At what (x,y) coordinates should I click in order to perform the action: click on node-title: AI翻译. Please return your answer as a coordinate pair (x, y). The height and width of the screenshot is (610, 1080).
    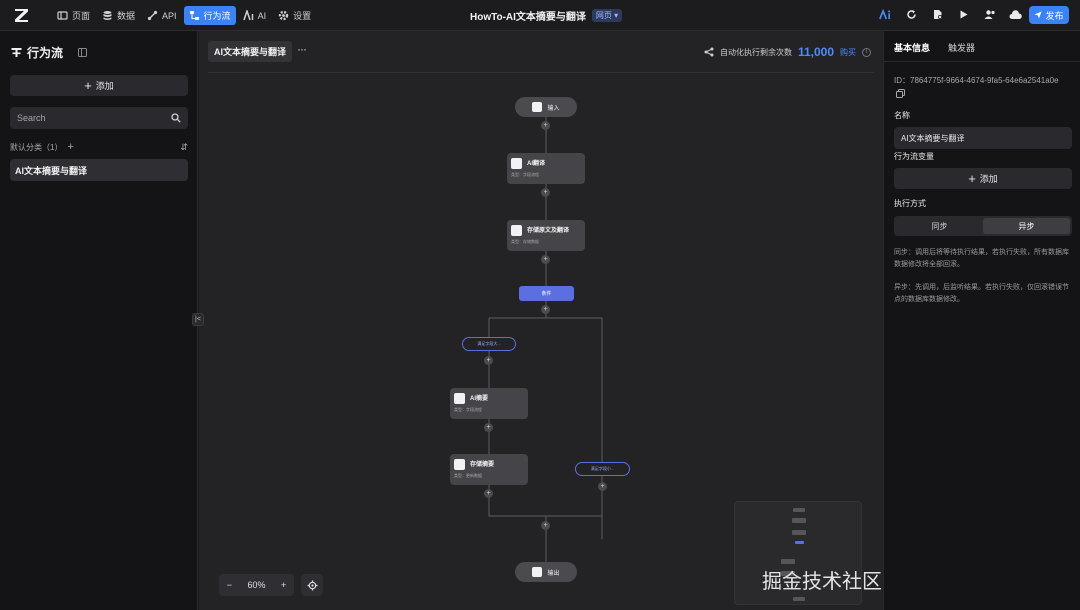
    Looking at the image, I should click on (536, 164).